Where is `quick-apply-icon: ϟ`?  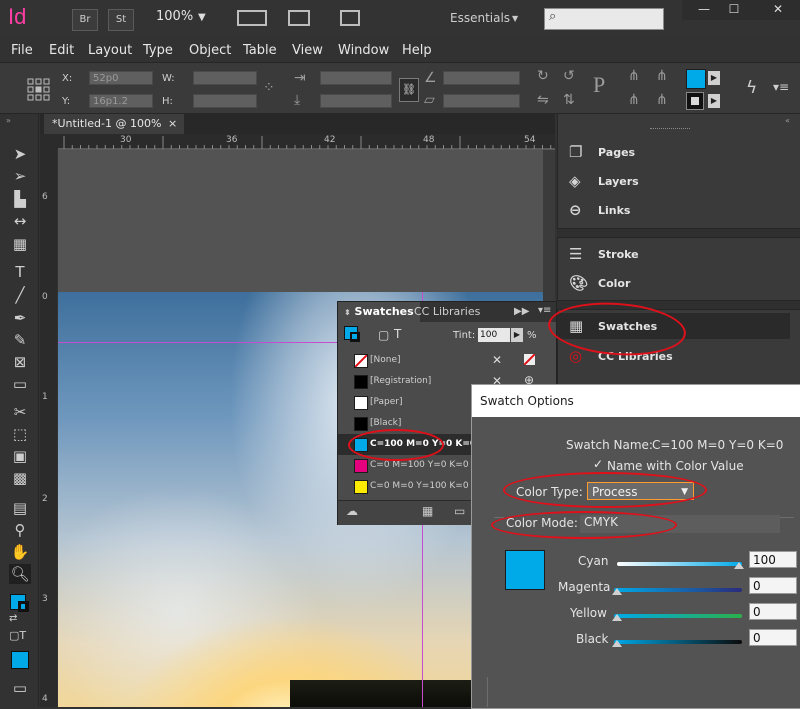 quick-apply-icon: ϟ is located at coordinates (751, 88).